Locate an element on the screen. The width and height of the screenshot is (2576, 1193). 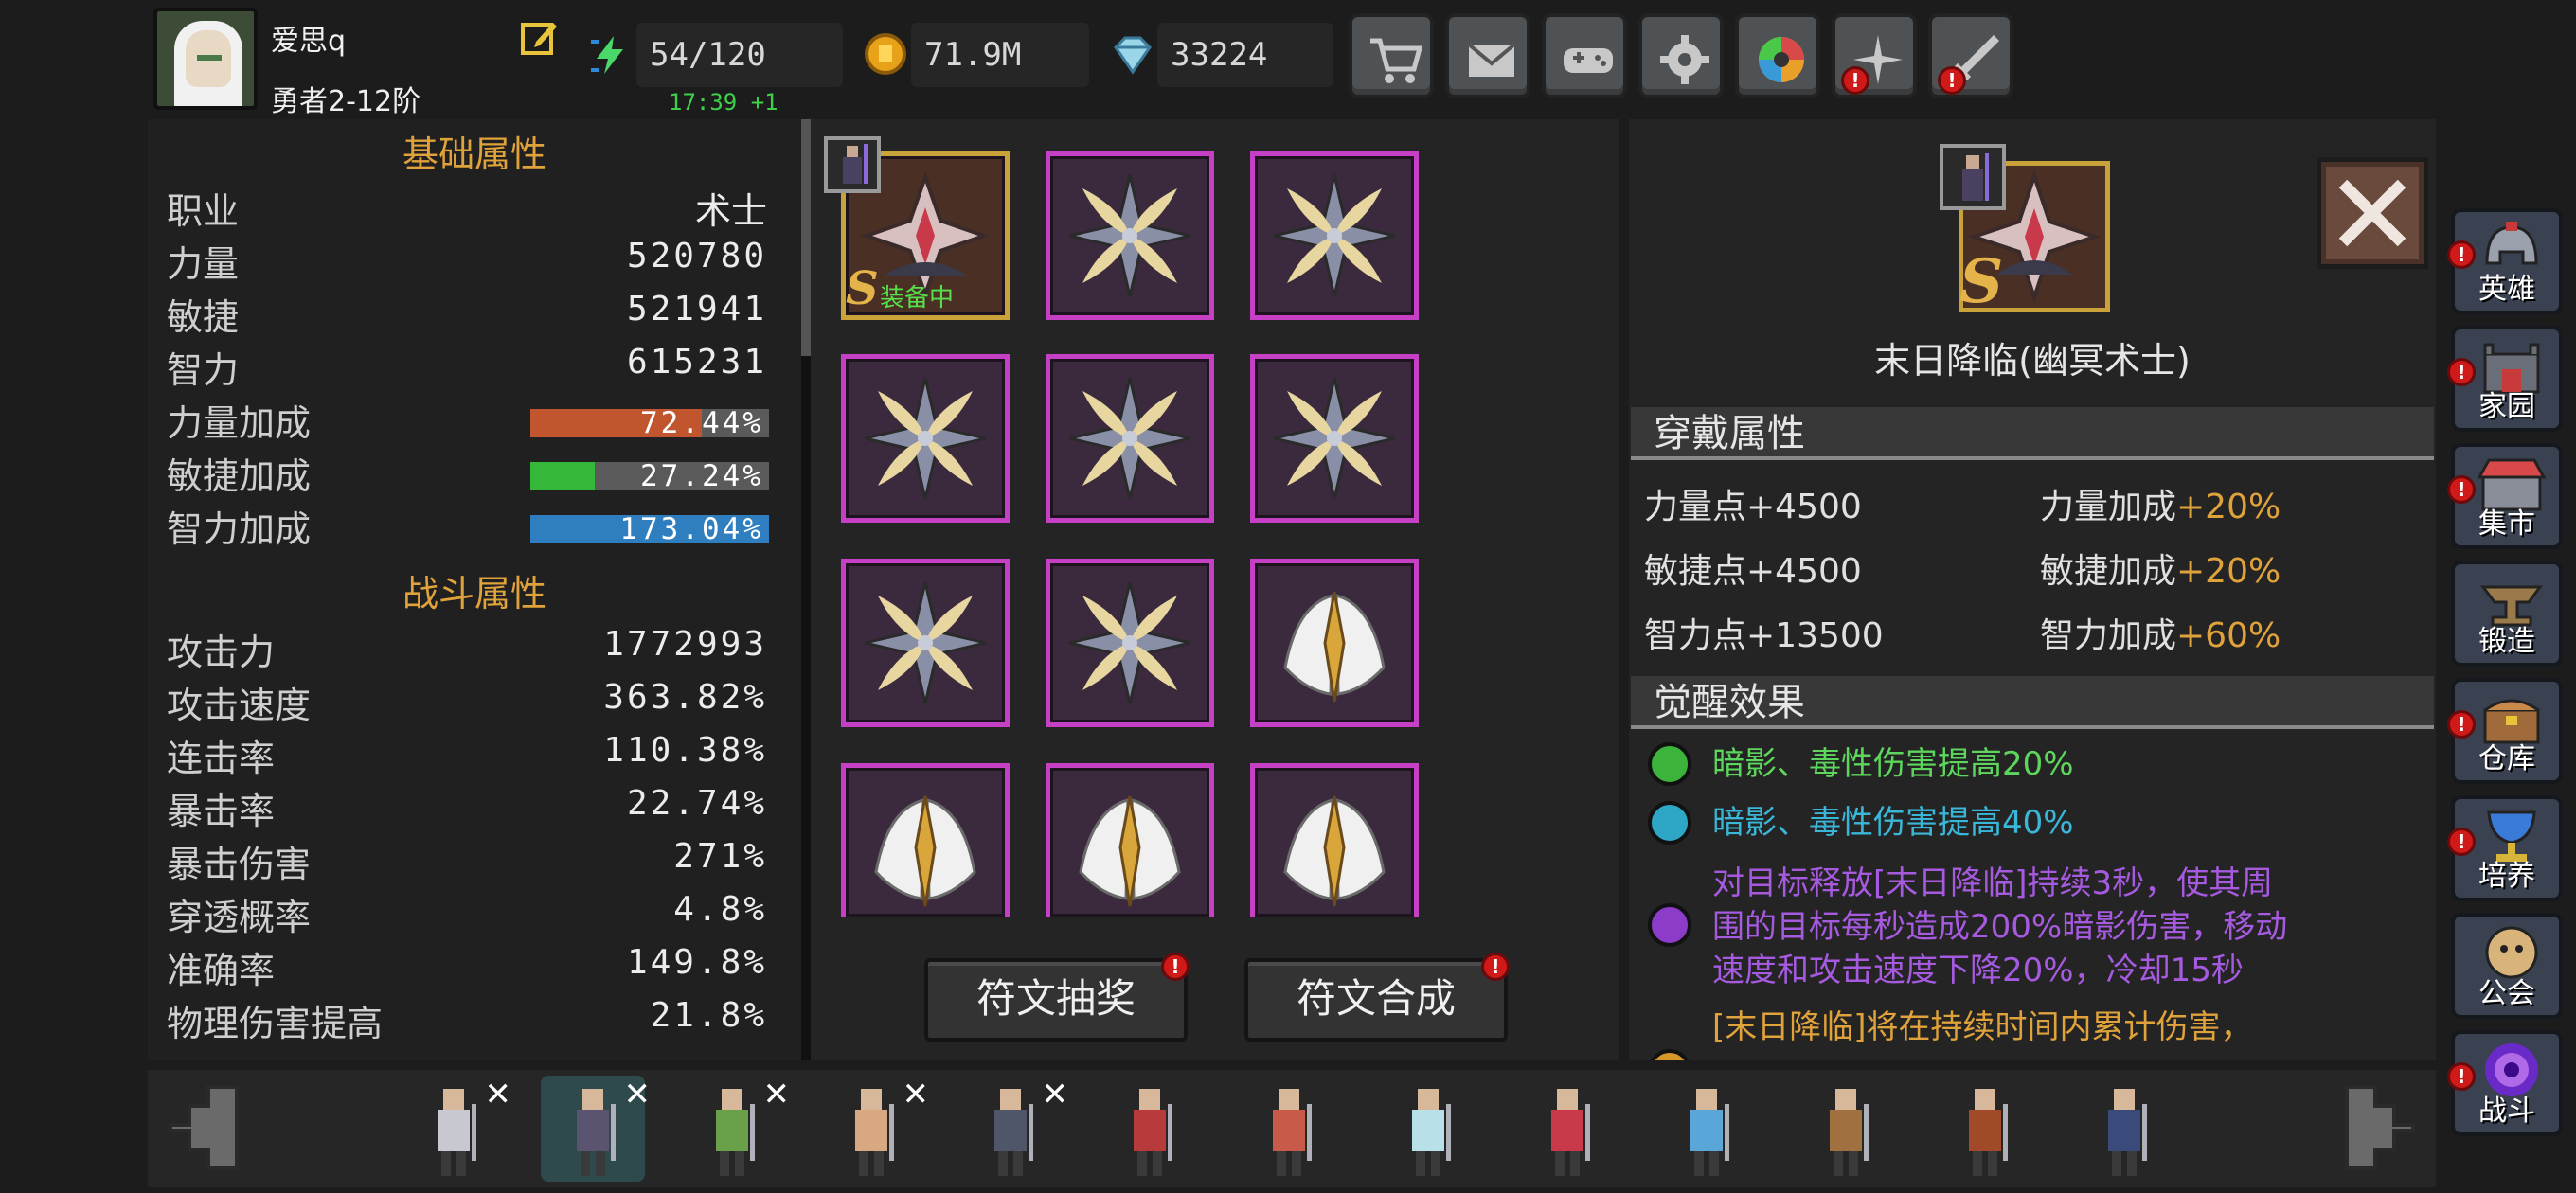
nav-label: 家园 is located at coordinates (2506, 406).